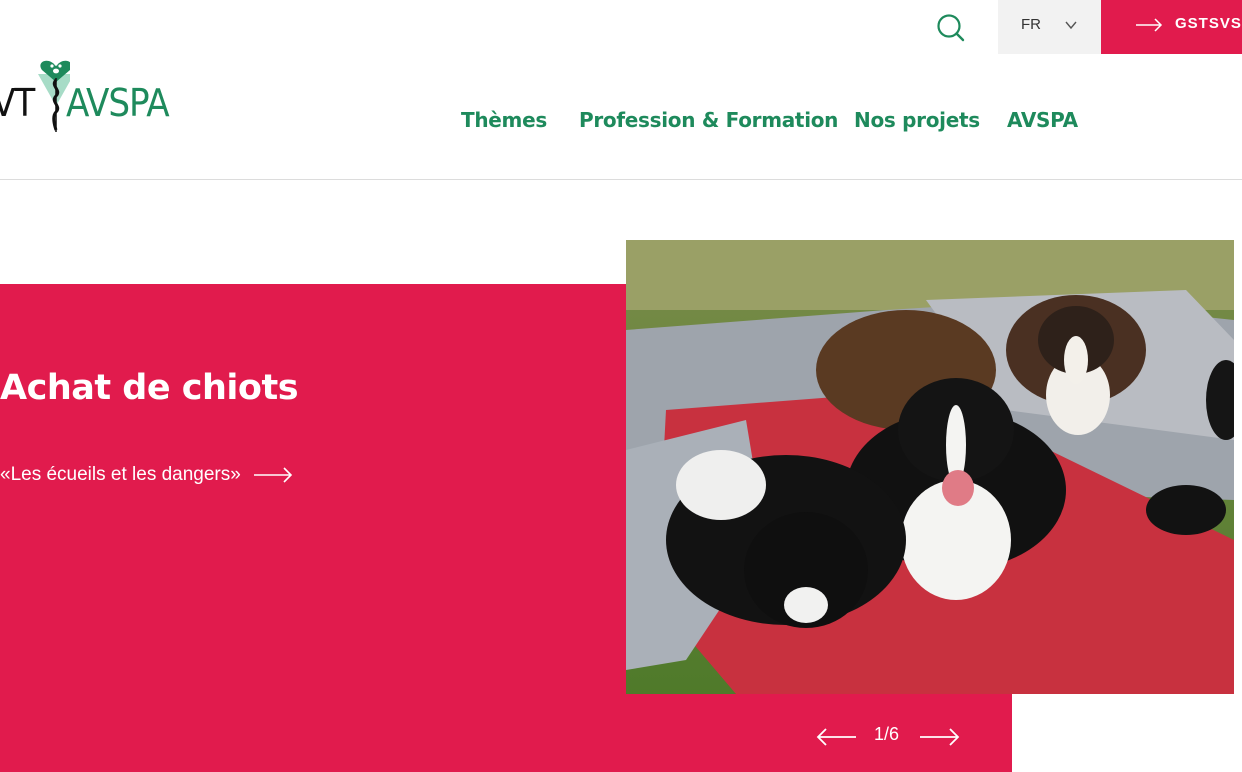 Image resolution: width=1242 pixels, height=772 pixels. Describe the element at coordinates (1031, 24) in the screenshot. I see `language-label: FR` at that location.